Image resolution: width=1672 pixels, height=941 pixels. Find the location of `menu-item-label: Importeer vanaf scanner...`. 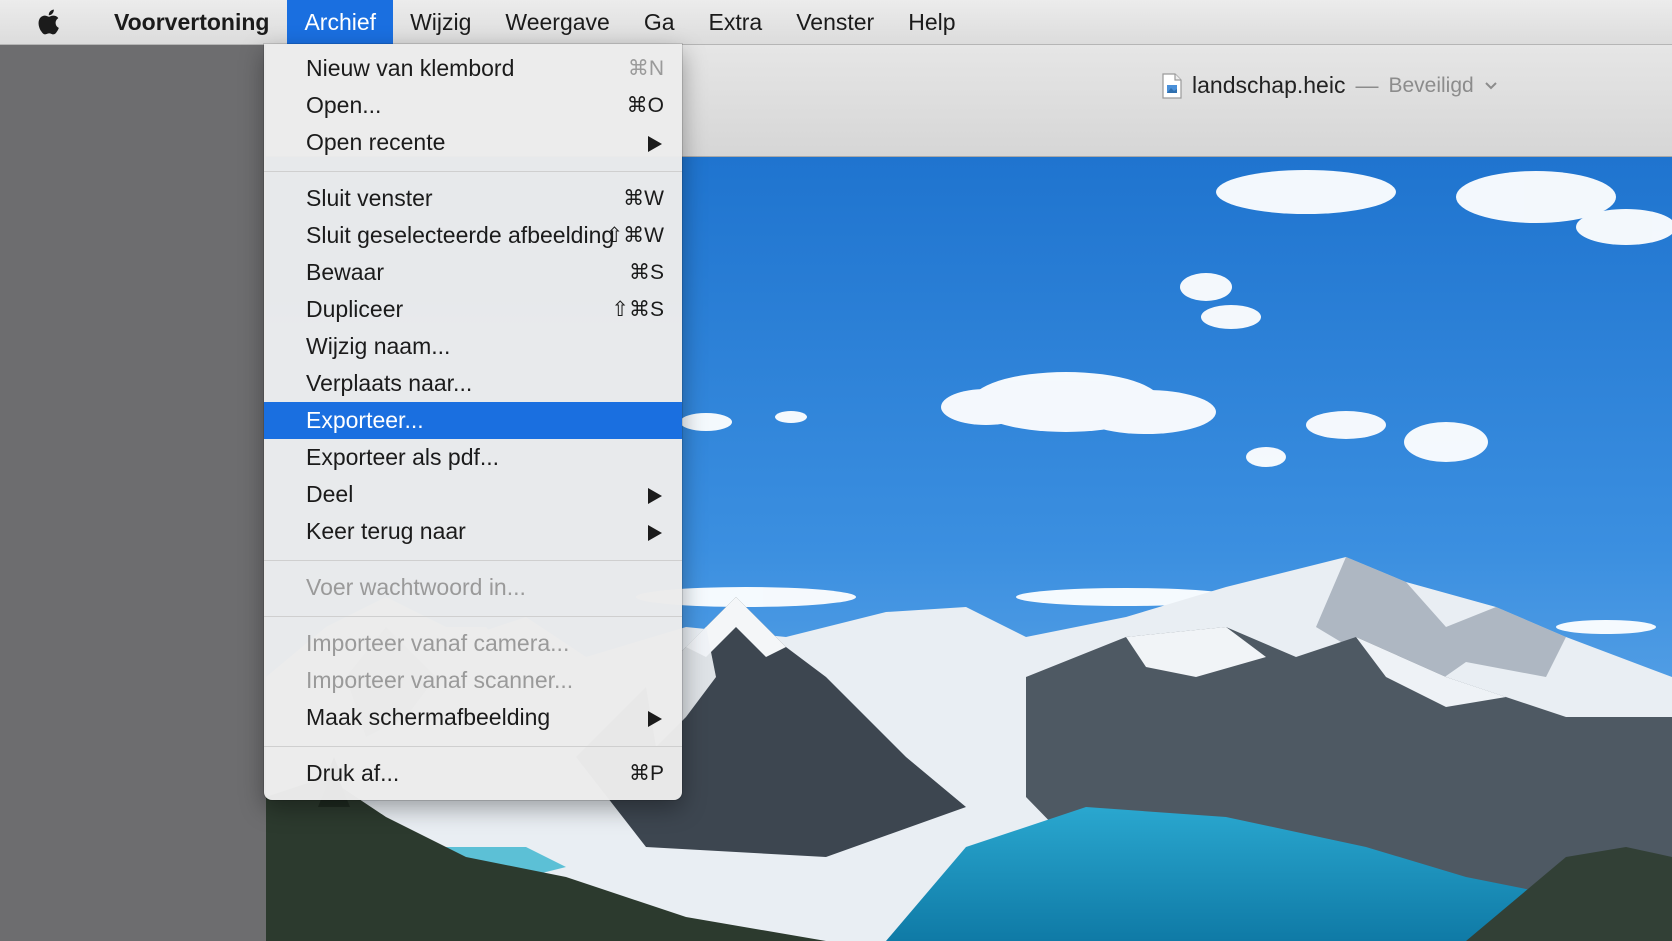

menu-item-label: Importeer vanaf scanner... is located at coordinates (440, 680).